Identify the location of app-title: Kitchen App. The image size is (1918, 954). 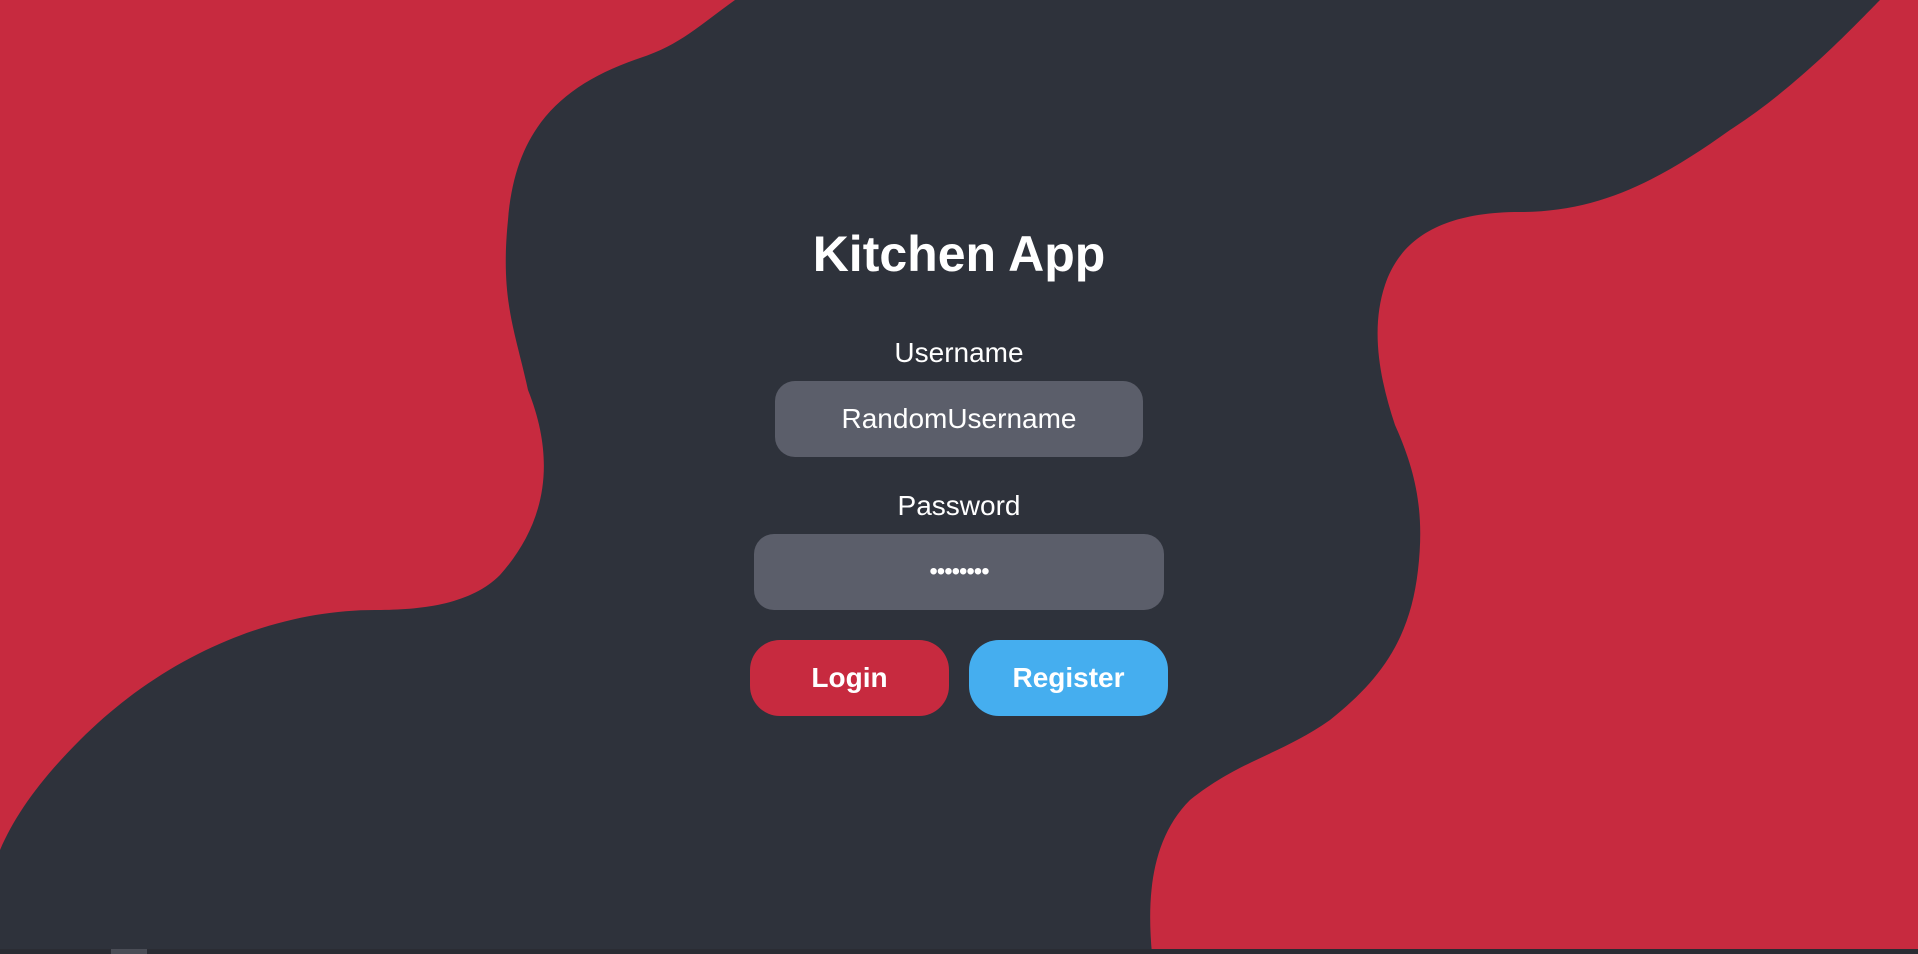
(959, 254).